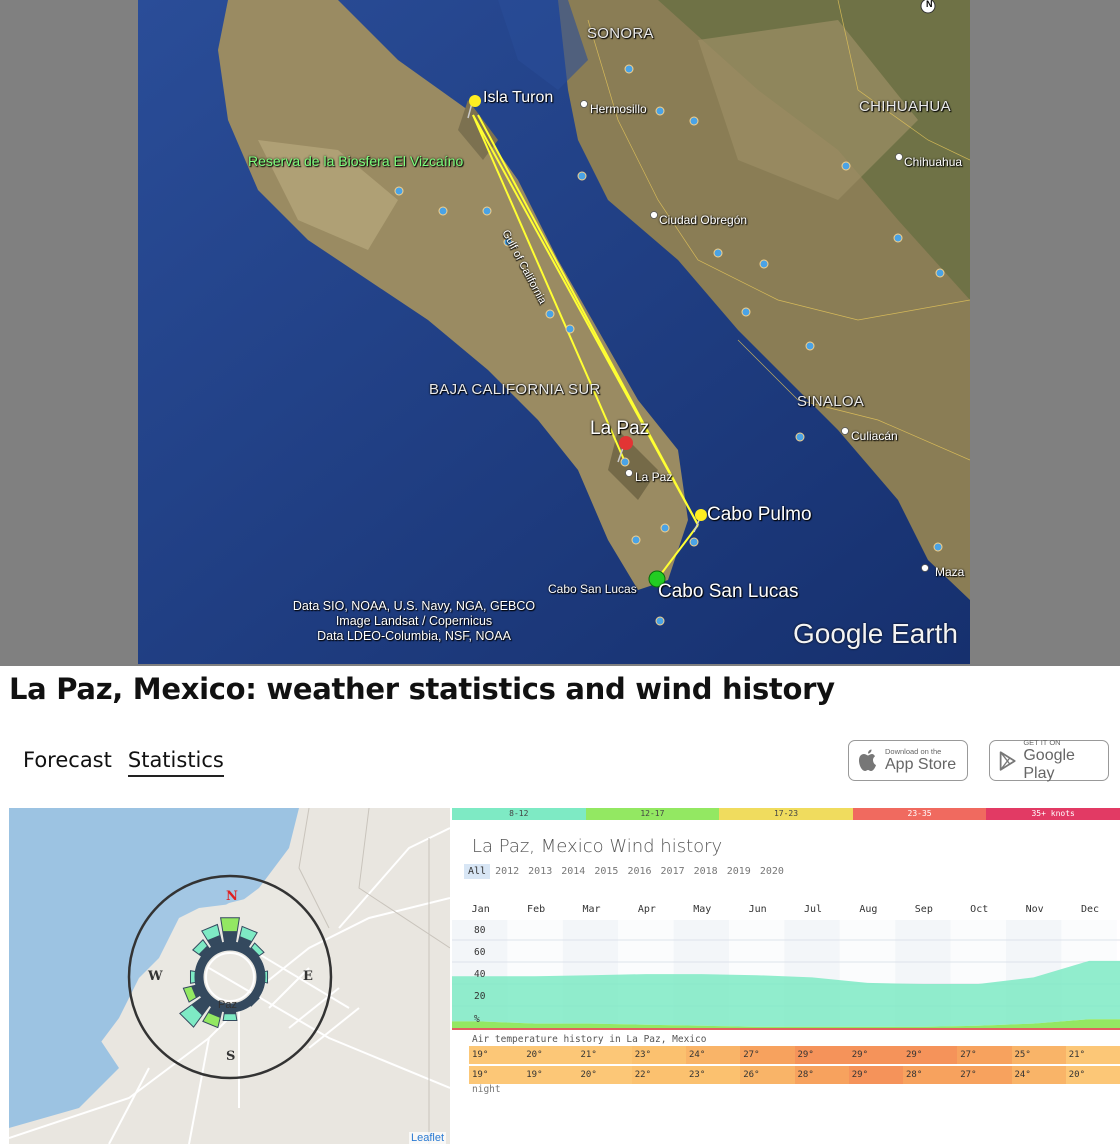  What do you see at coordinates (652, 814) in the screenshot?
I see `legend-item: 12-17` at bounding box center [652, 814].